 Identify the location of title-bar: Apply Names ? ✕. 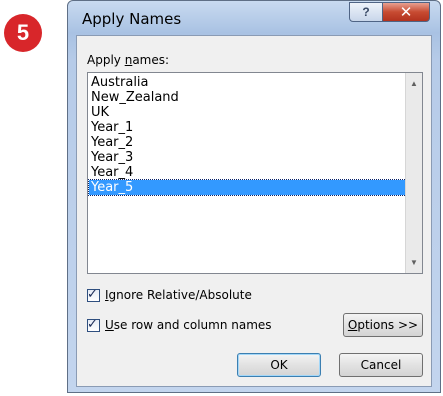
(254, 18).